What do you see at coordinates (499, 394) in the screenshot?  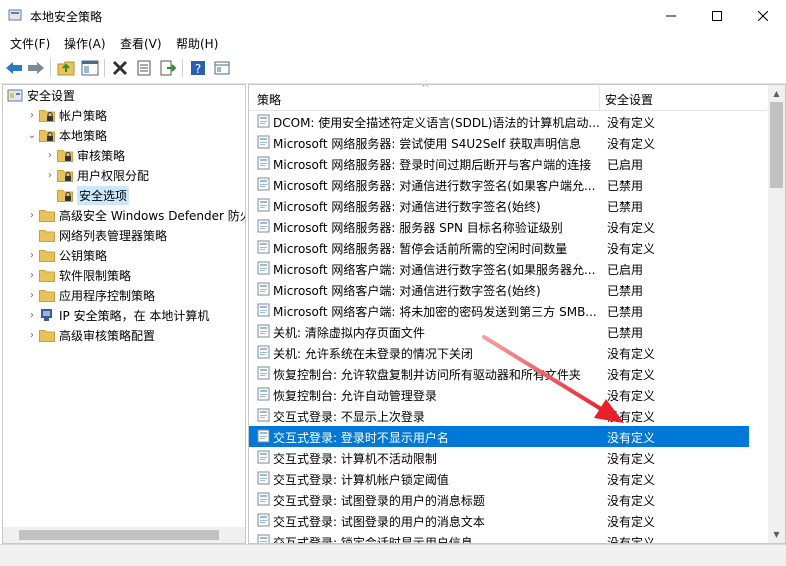 I see `policy-row: 恢复控制台: 允许自动管理登录 没有定义` at bounding box center [499, 394].